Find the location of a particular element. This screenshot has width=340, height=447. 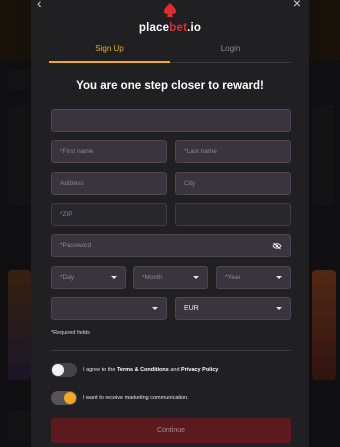

terms-toggle is located at coordinates (64, 370).